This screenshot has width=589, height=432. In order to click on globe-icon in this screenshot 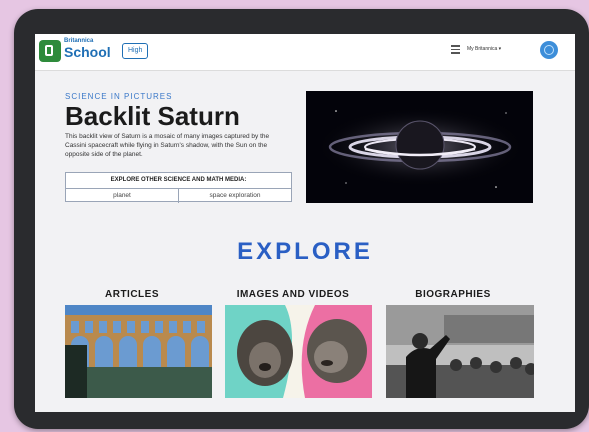, I will do `click(549, 50)`.